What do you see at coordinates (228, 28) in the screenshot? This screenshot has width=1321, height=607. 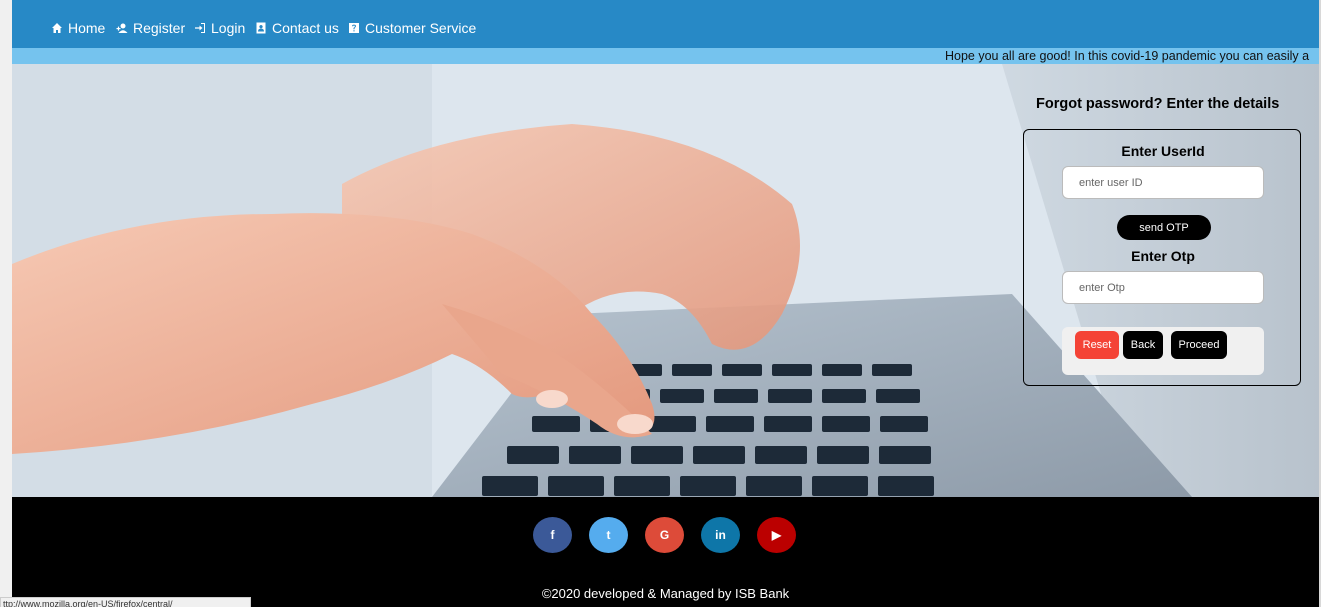 I see `nav-login-label: Login` at bounding box center [228, 28].